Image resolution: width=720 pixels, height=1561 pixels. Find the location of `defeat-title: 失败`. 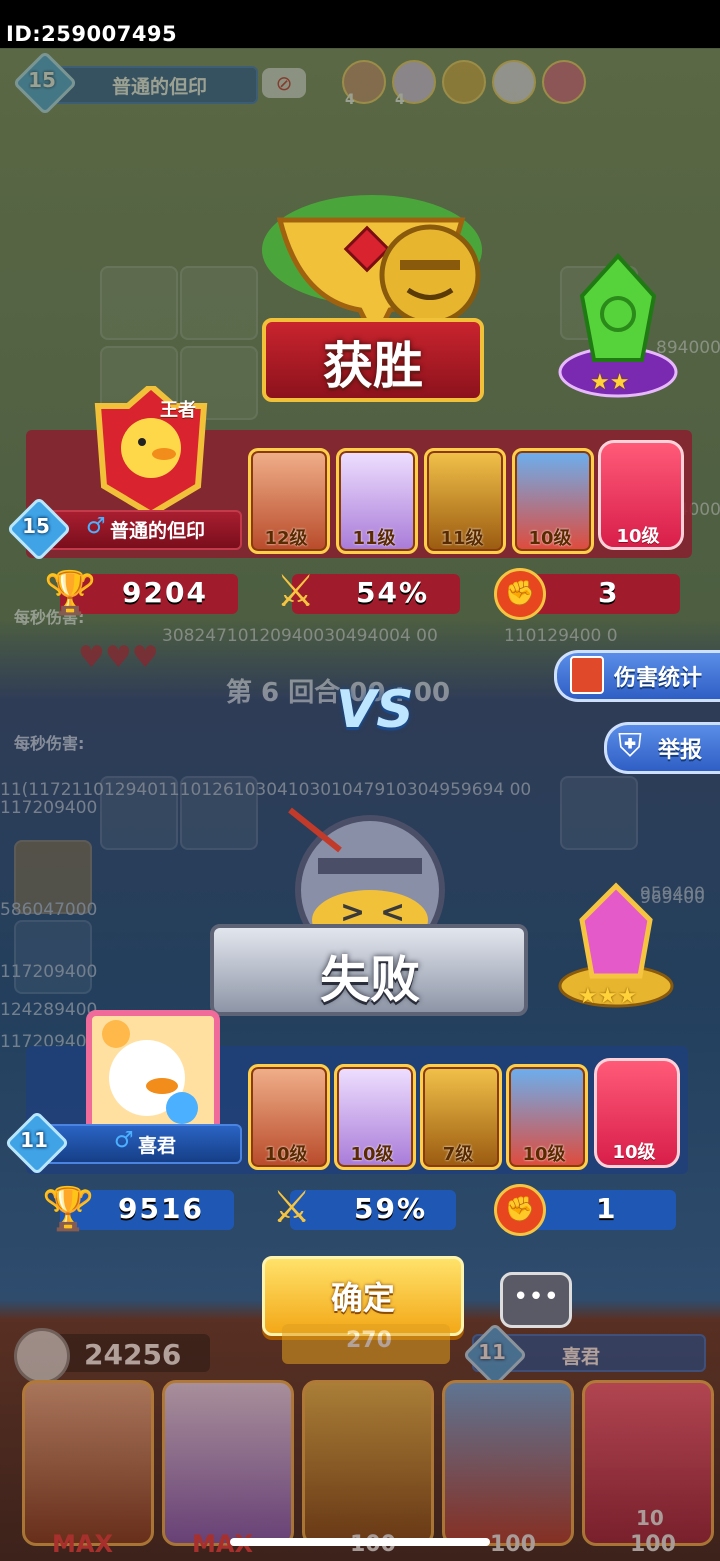

defeat-title: 失败 is located at coordinates (370, 980).